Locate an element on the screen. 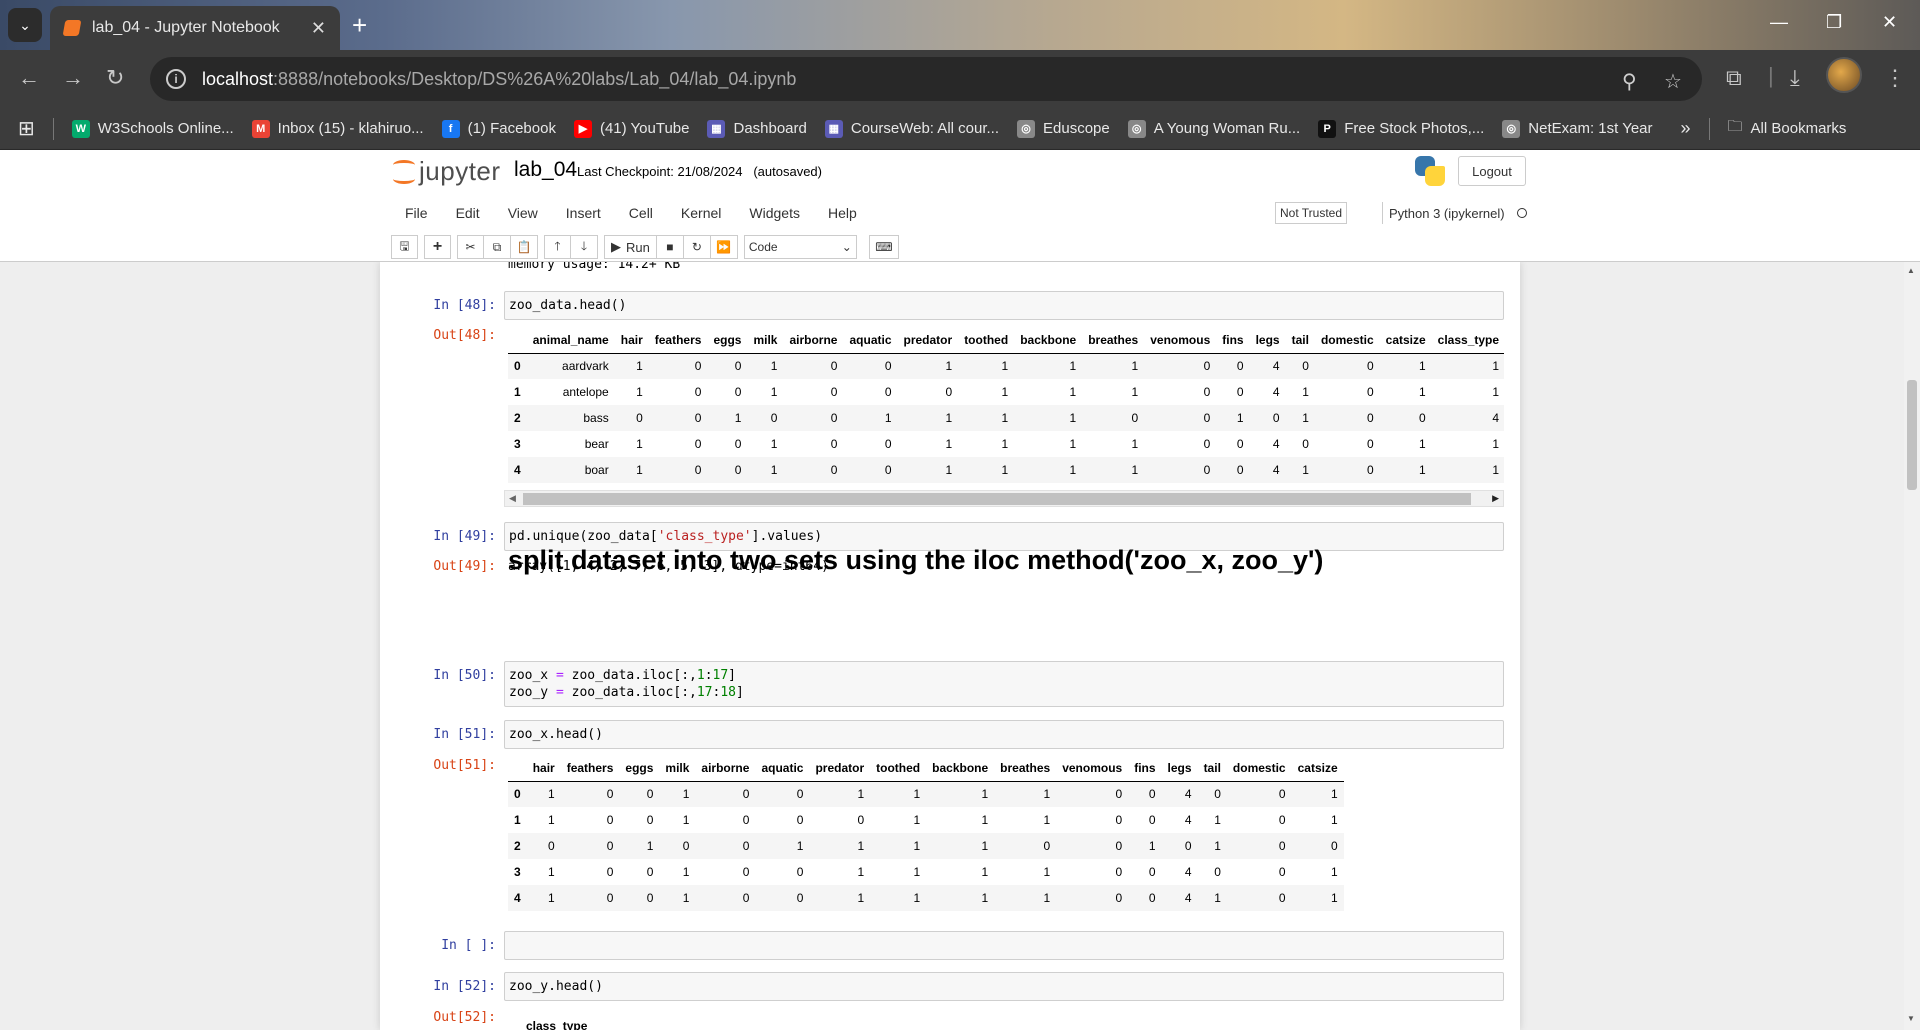 This screenshot has height=1030, width=1920. tab-search-button: ⌄ is located at coordinates (25, 25).